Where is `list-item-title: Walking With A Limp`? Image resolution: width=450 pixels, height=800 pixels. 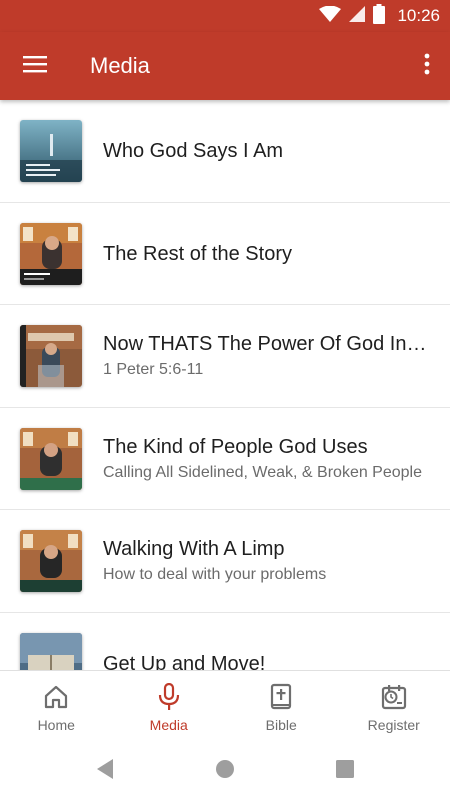 list-item-title: Walking With A Limp is located at coordinates (194, 549).